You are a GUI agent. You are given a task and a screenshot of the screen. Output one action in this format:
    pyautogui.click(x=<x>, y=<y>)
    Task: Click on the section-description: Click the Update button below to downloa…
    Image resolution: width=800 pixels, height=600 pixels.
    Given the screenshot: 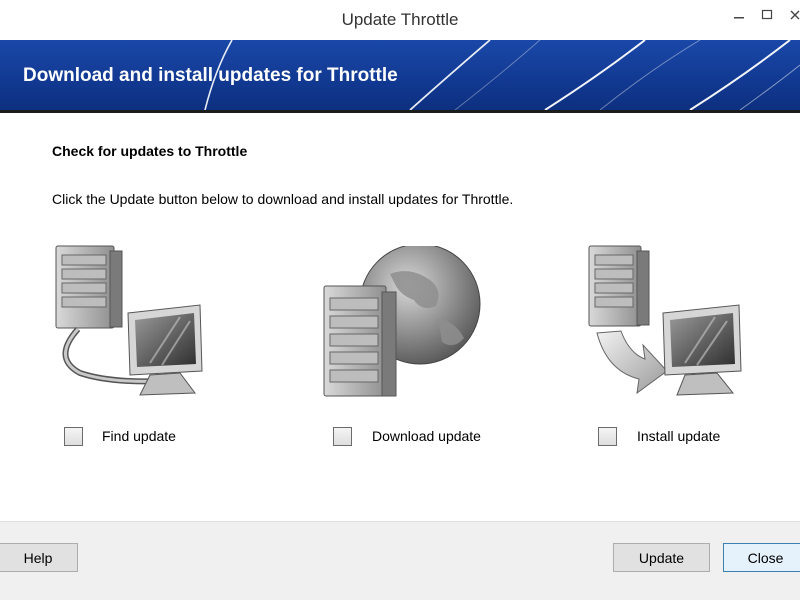 What is the action you would take?
    pyautogui.click(x=283, y=199)
    